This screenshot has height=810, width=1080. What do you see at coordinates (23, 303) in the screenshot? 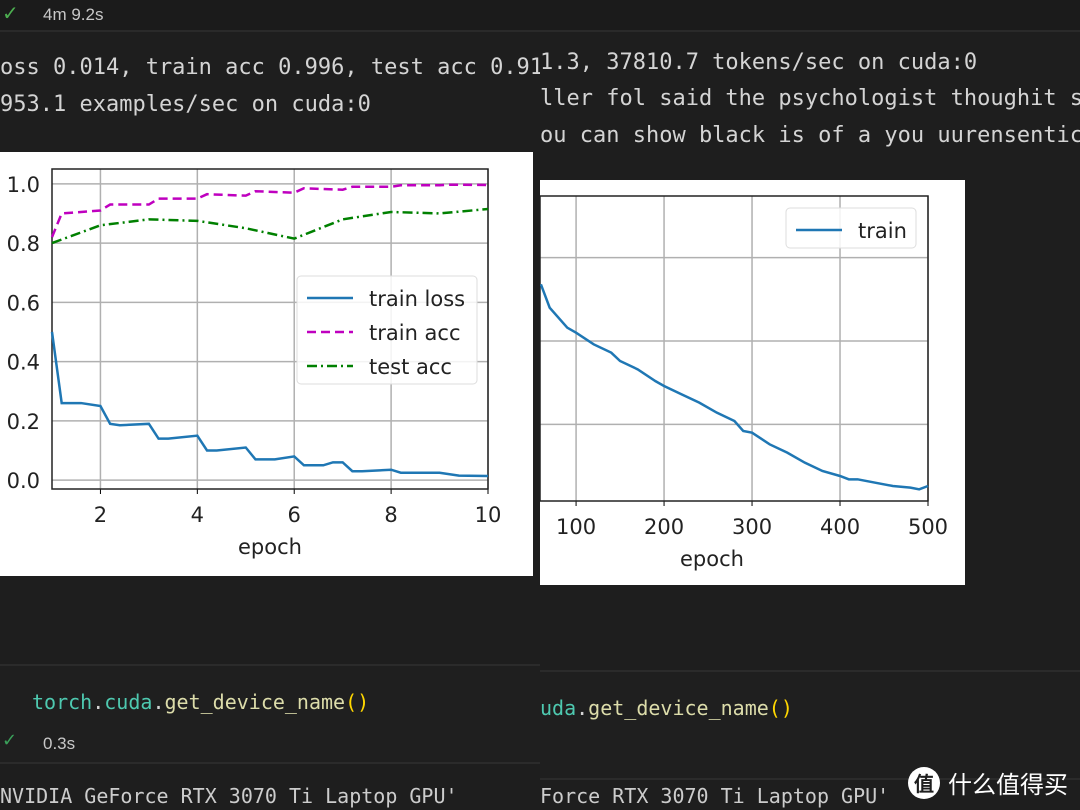
I see `y-tick-label: 0.6` at bounding box center [23, 303].